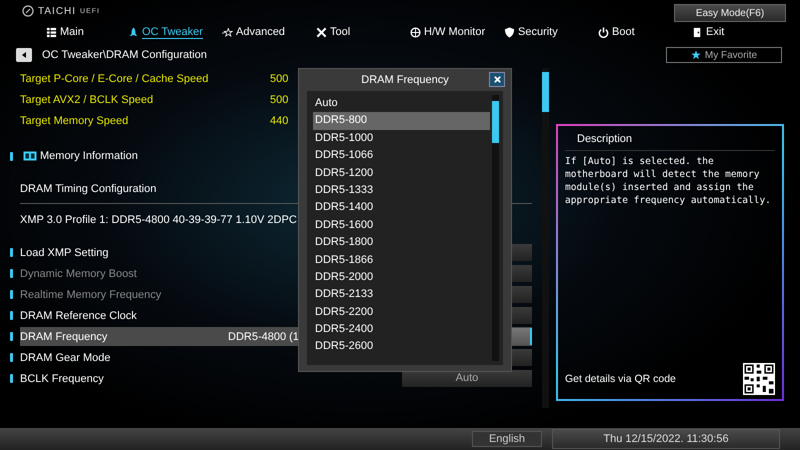 The width and height of the screenshot is (800, 450). I want to click on option-item: DDR5-1333, so click(401, 191).